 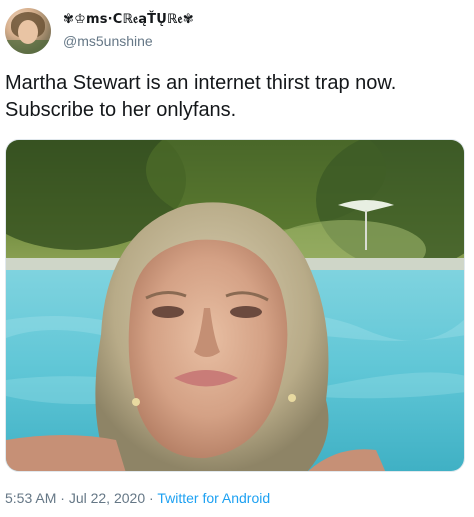 I want to click on tweet-time: 5:53 AM, so click(x=30, y=498).